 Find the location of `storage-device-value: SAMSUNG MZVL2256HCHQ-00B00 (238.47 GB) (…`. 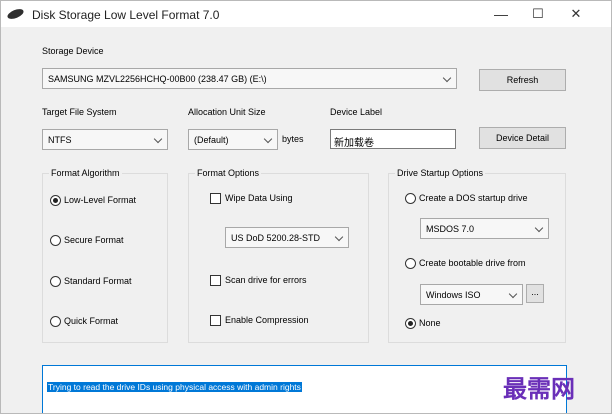

storage-device-value: SAMSUNG MZVL2256HCHQ-00B00 (238.47 GB) (… is located at coordinates (157, 79).